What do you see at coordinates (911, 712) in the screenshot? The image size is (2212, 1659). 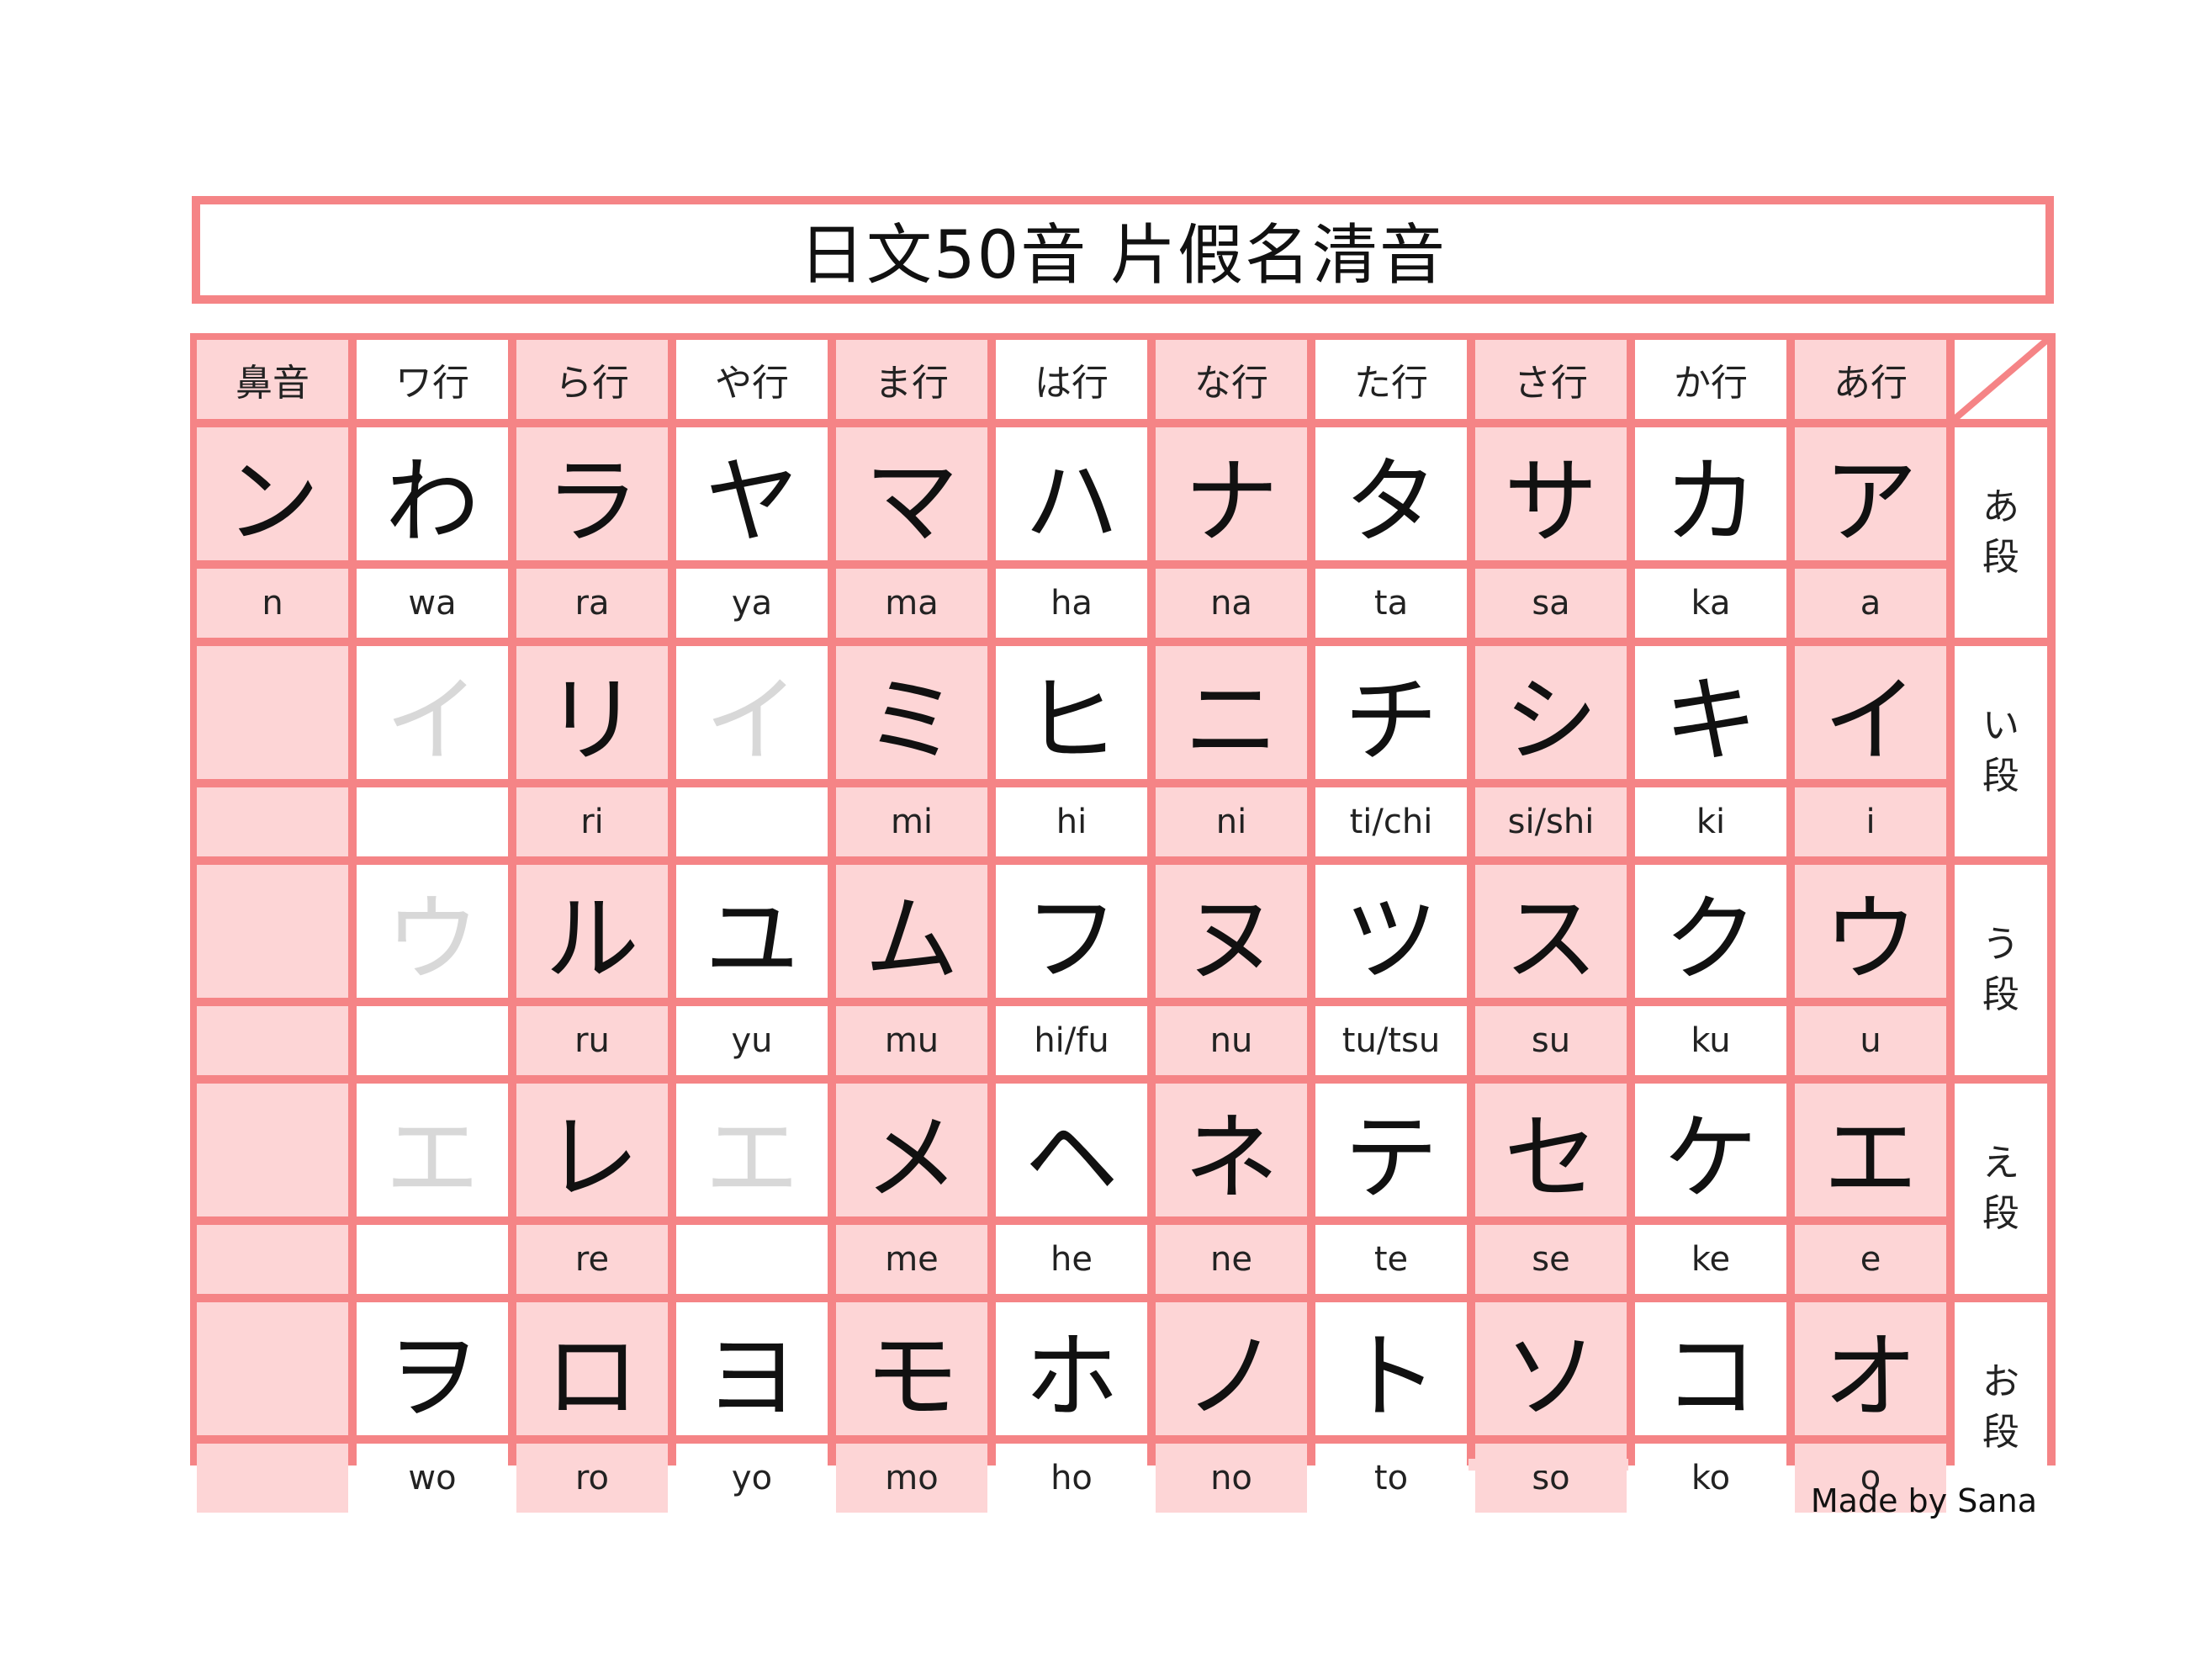 I see `kana-cell: ミ` at bounding box center [911, 712].